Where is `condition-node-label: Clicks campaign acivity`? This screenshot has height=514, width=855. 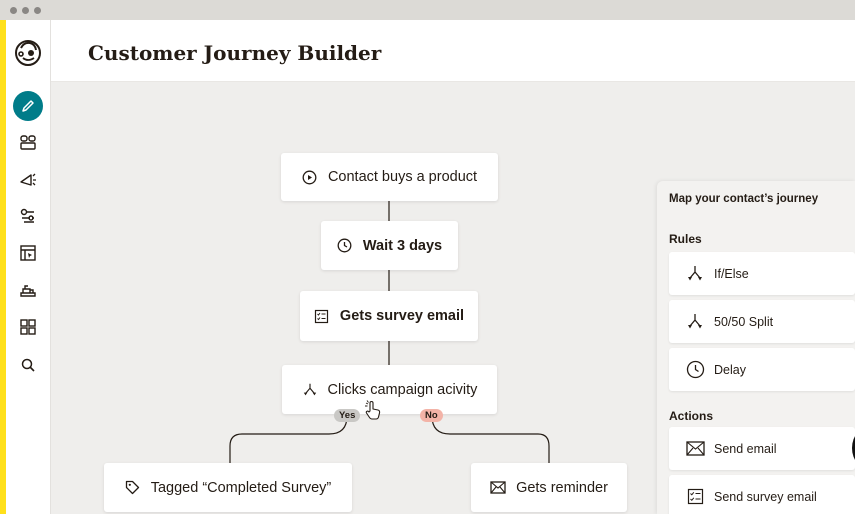 condition-node-label: Clicks campaign acivity is located at coordinates (402, 389).